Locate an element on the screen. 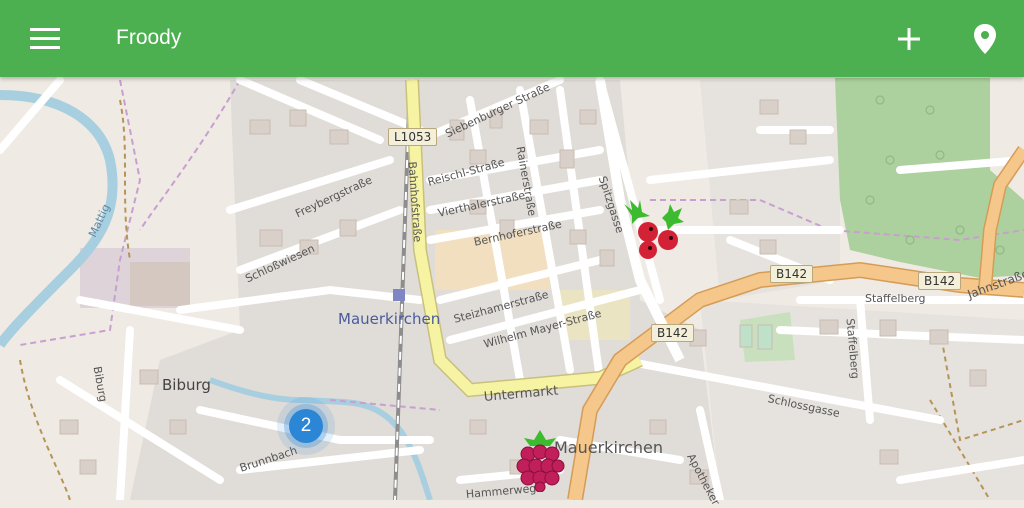 Image resolution: width=1024 pixels, height=508 pixels. app-title: Froody is located at coordinates (149, 37).